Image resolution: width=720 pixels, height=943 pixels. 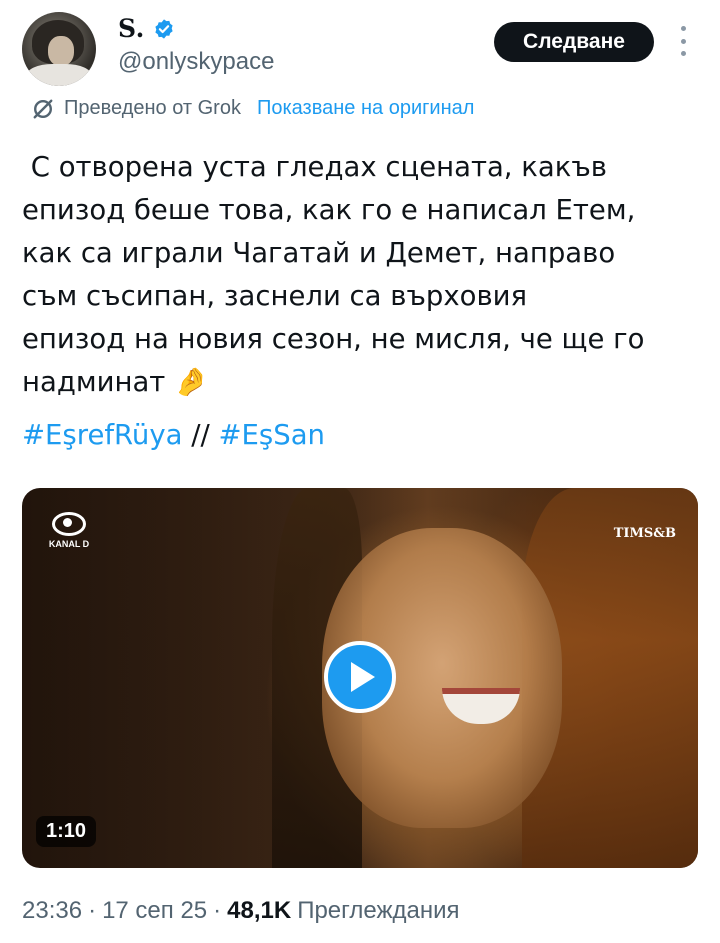 I want to click on play-button, so click(x=360, y=677).